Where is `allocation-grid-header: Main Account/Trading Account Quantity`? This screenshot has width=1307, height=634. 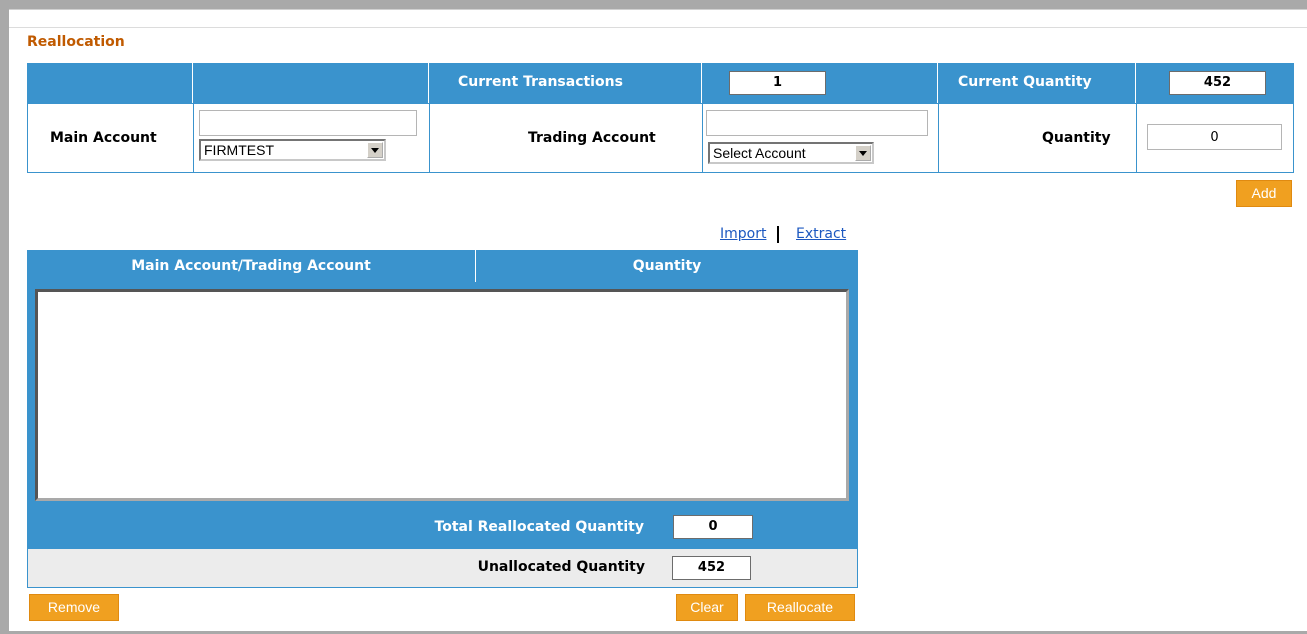
allocation-grid-header: Main Account/Trading Account Quantity is located at coordinates (442, 266).